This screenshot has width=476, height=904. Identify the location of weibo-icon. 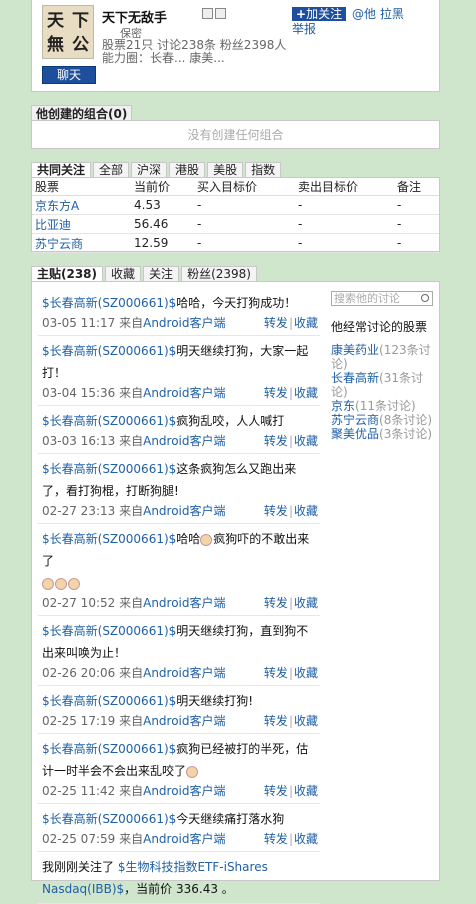
(207, 13).